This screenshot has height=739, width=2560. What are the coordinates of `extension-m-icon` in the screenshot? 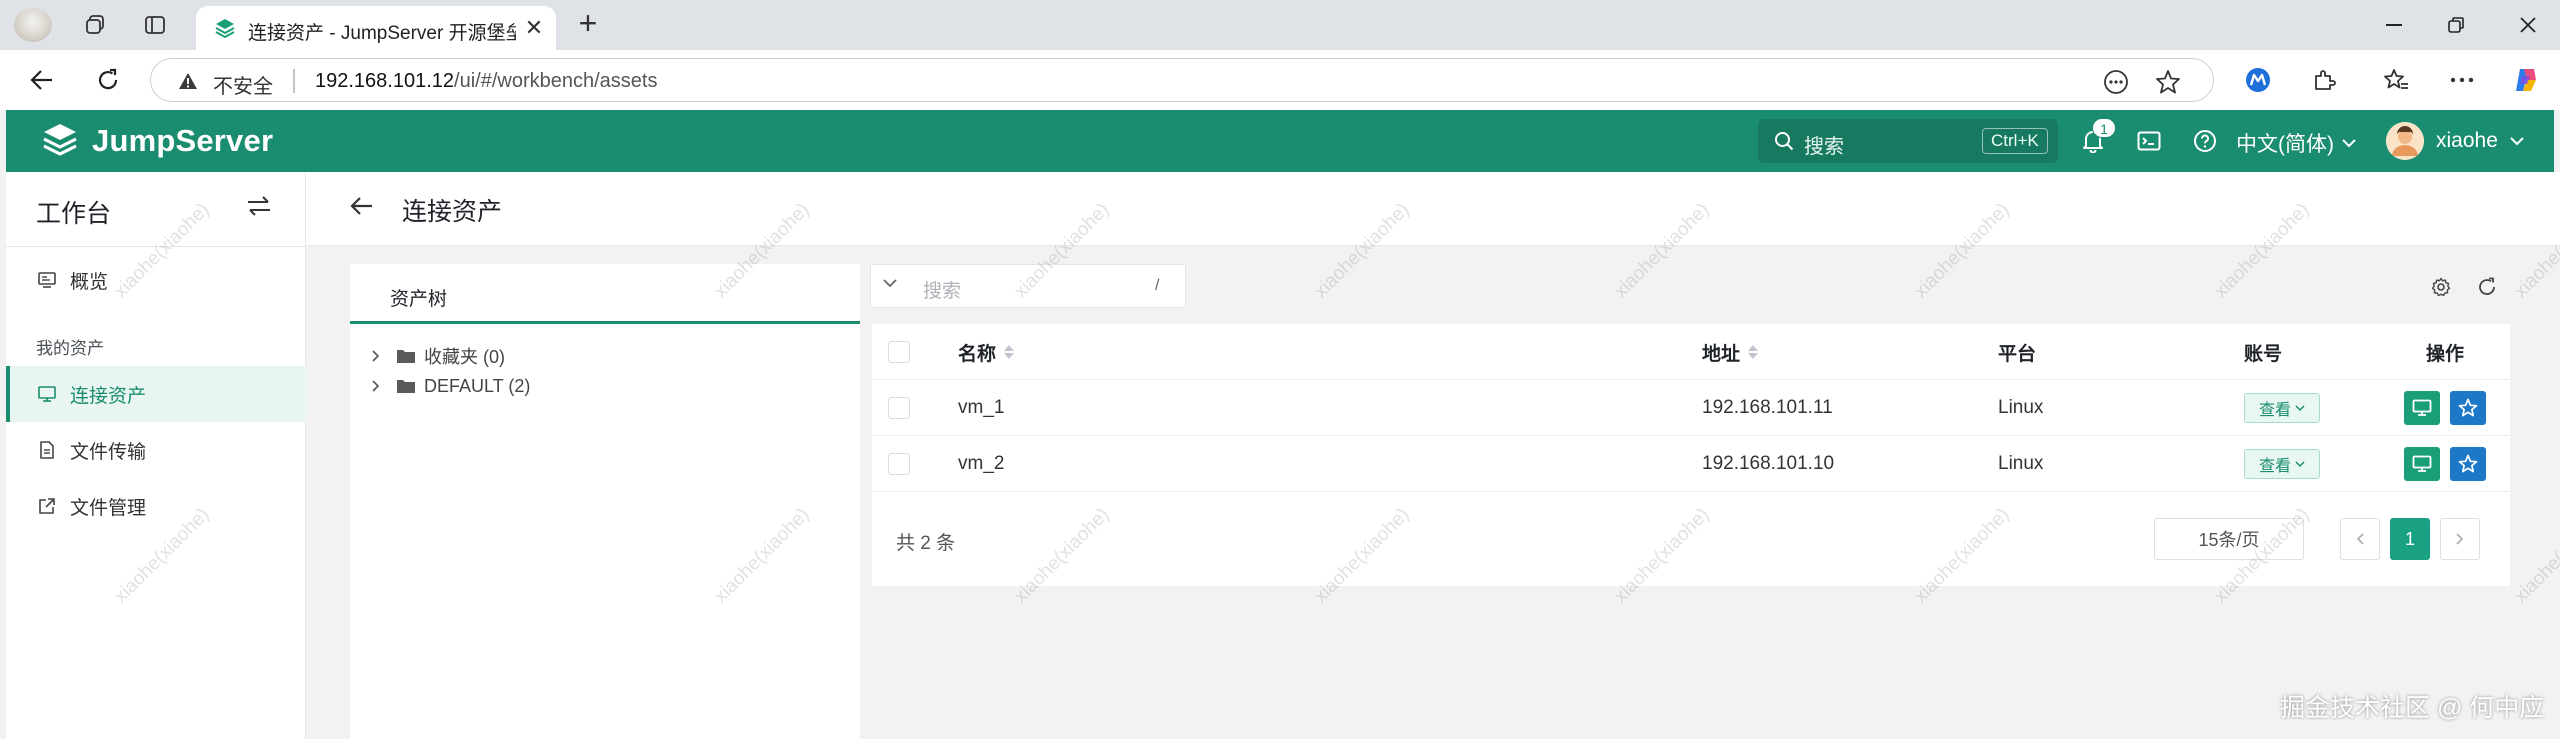 It's located at (2258, 80).